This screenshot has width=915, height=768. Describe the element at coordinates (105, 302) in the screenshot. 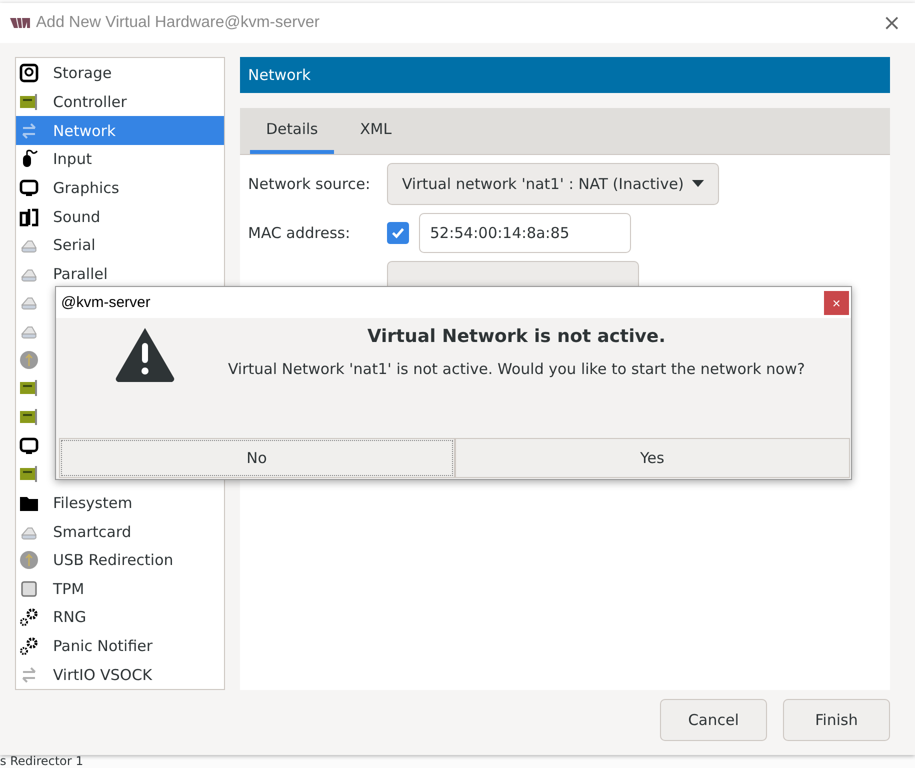

I see `dialog-title: @kvm-server` at that location.